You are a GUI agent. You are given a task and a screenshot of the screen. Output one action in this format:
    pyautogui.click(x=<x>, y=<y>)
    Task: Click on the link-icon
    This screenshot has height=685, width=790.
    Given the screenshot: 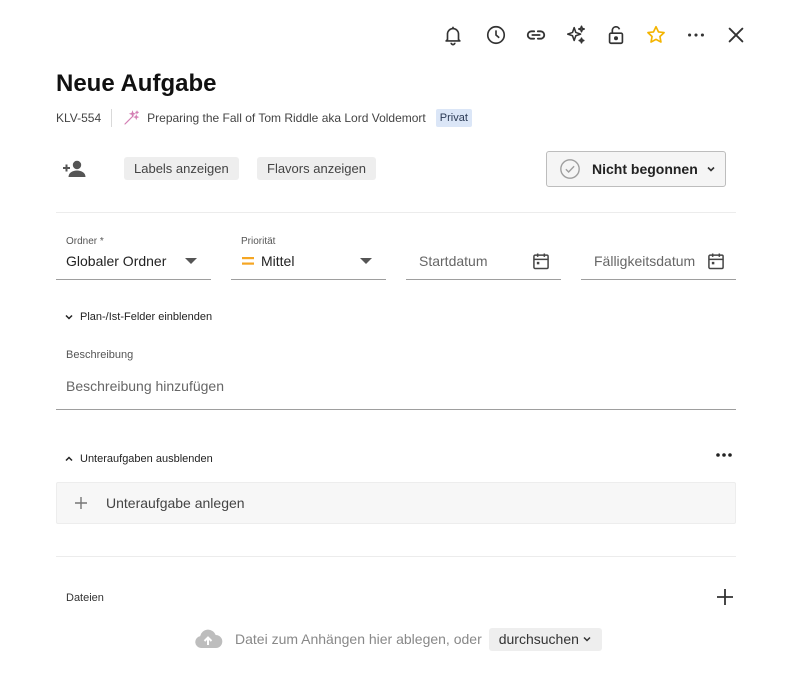 What is the action you would take?
    pyautogui.click(x=536, y=35)
    